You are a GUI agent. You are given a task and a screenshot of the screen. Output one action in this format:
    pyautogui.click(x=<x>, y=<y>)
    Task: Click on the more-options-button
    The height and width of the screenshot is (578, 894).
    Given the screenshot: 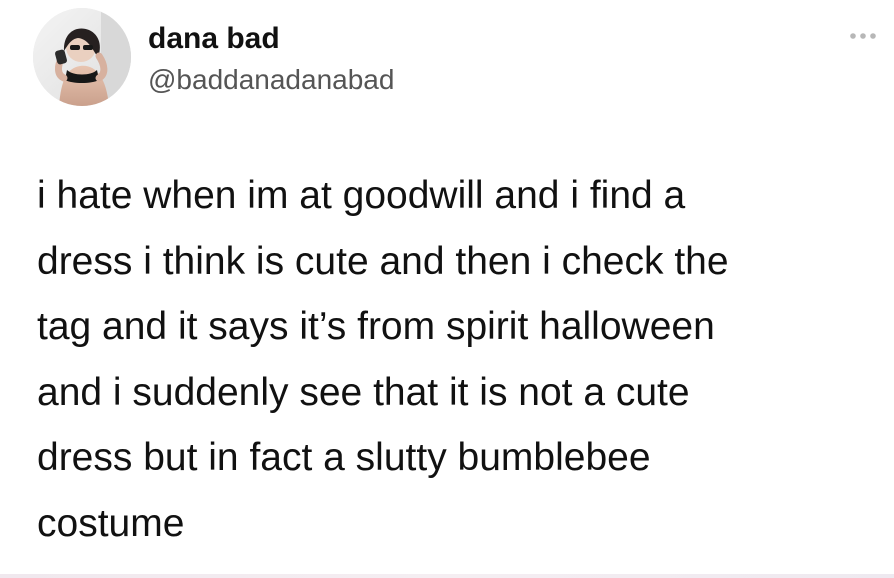 What is the action you would take?
    pyautogui.click(x=863, y=36)
    